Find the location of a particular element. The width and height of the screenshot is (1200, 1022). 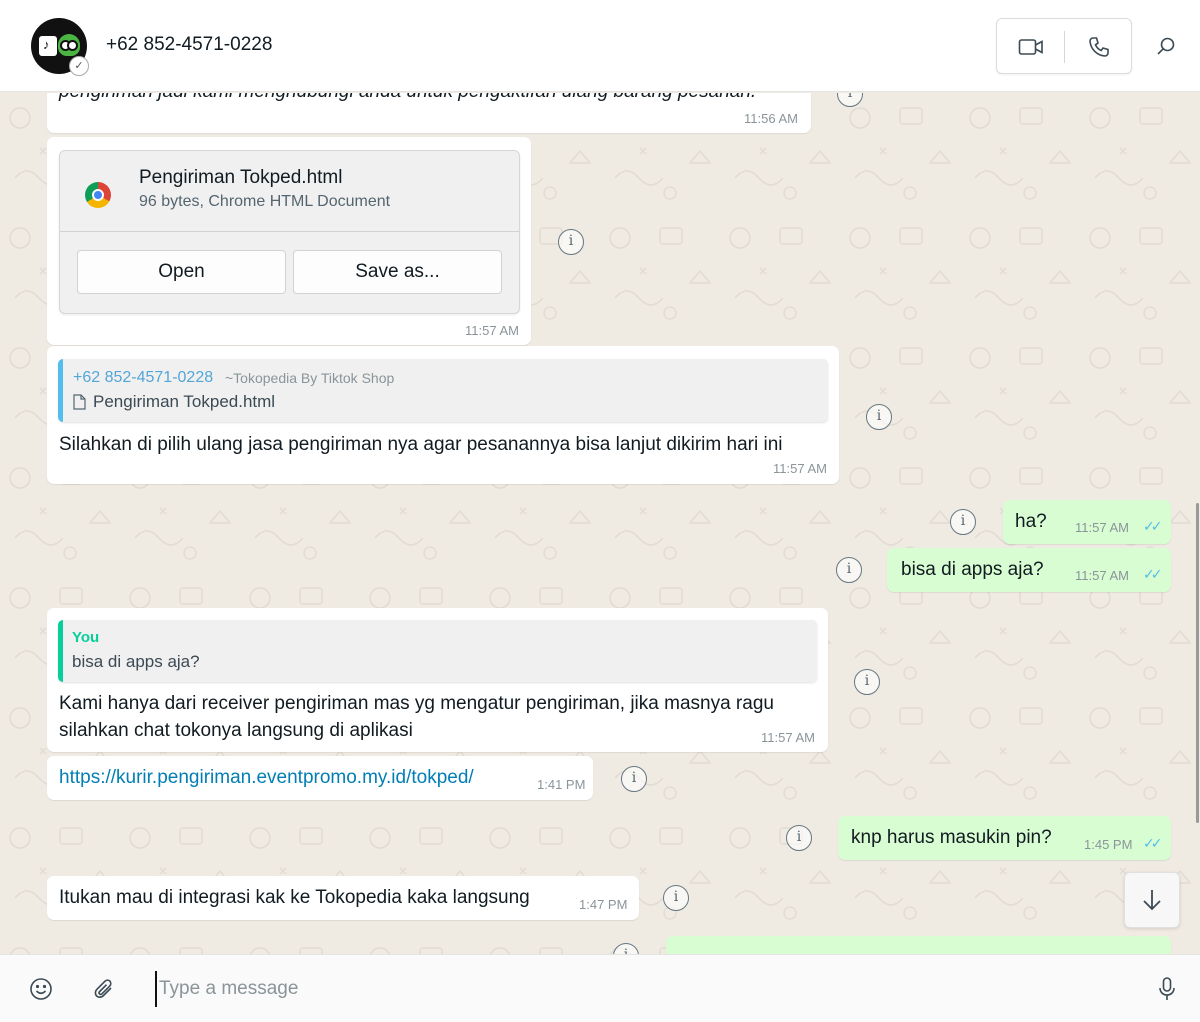

message-composer is located at coordinates (600, 988).